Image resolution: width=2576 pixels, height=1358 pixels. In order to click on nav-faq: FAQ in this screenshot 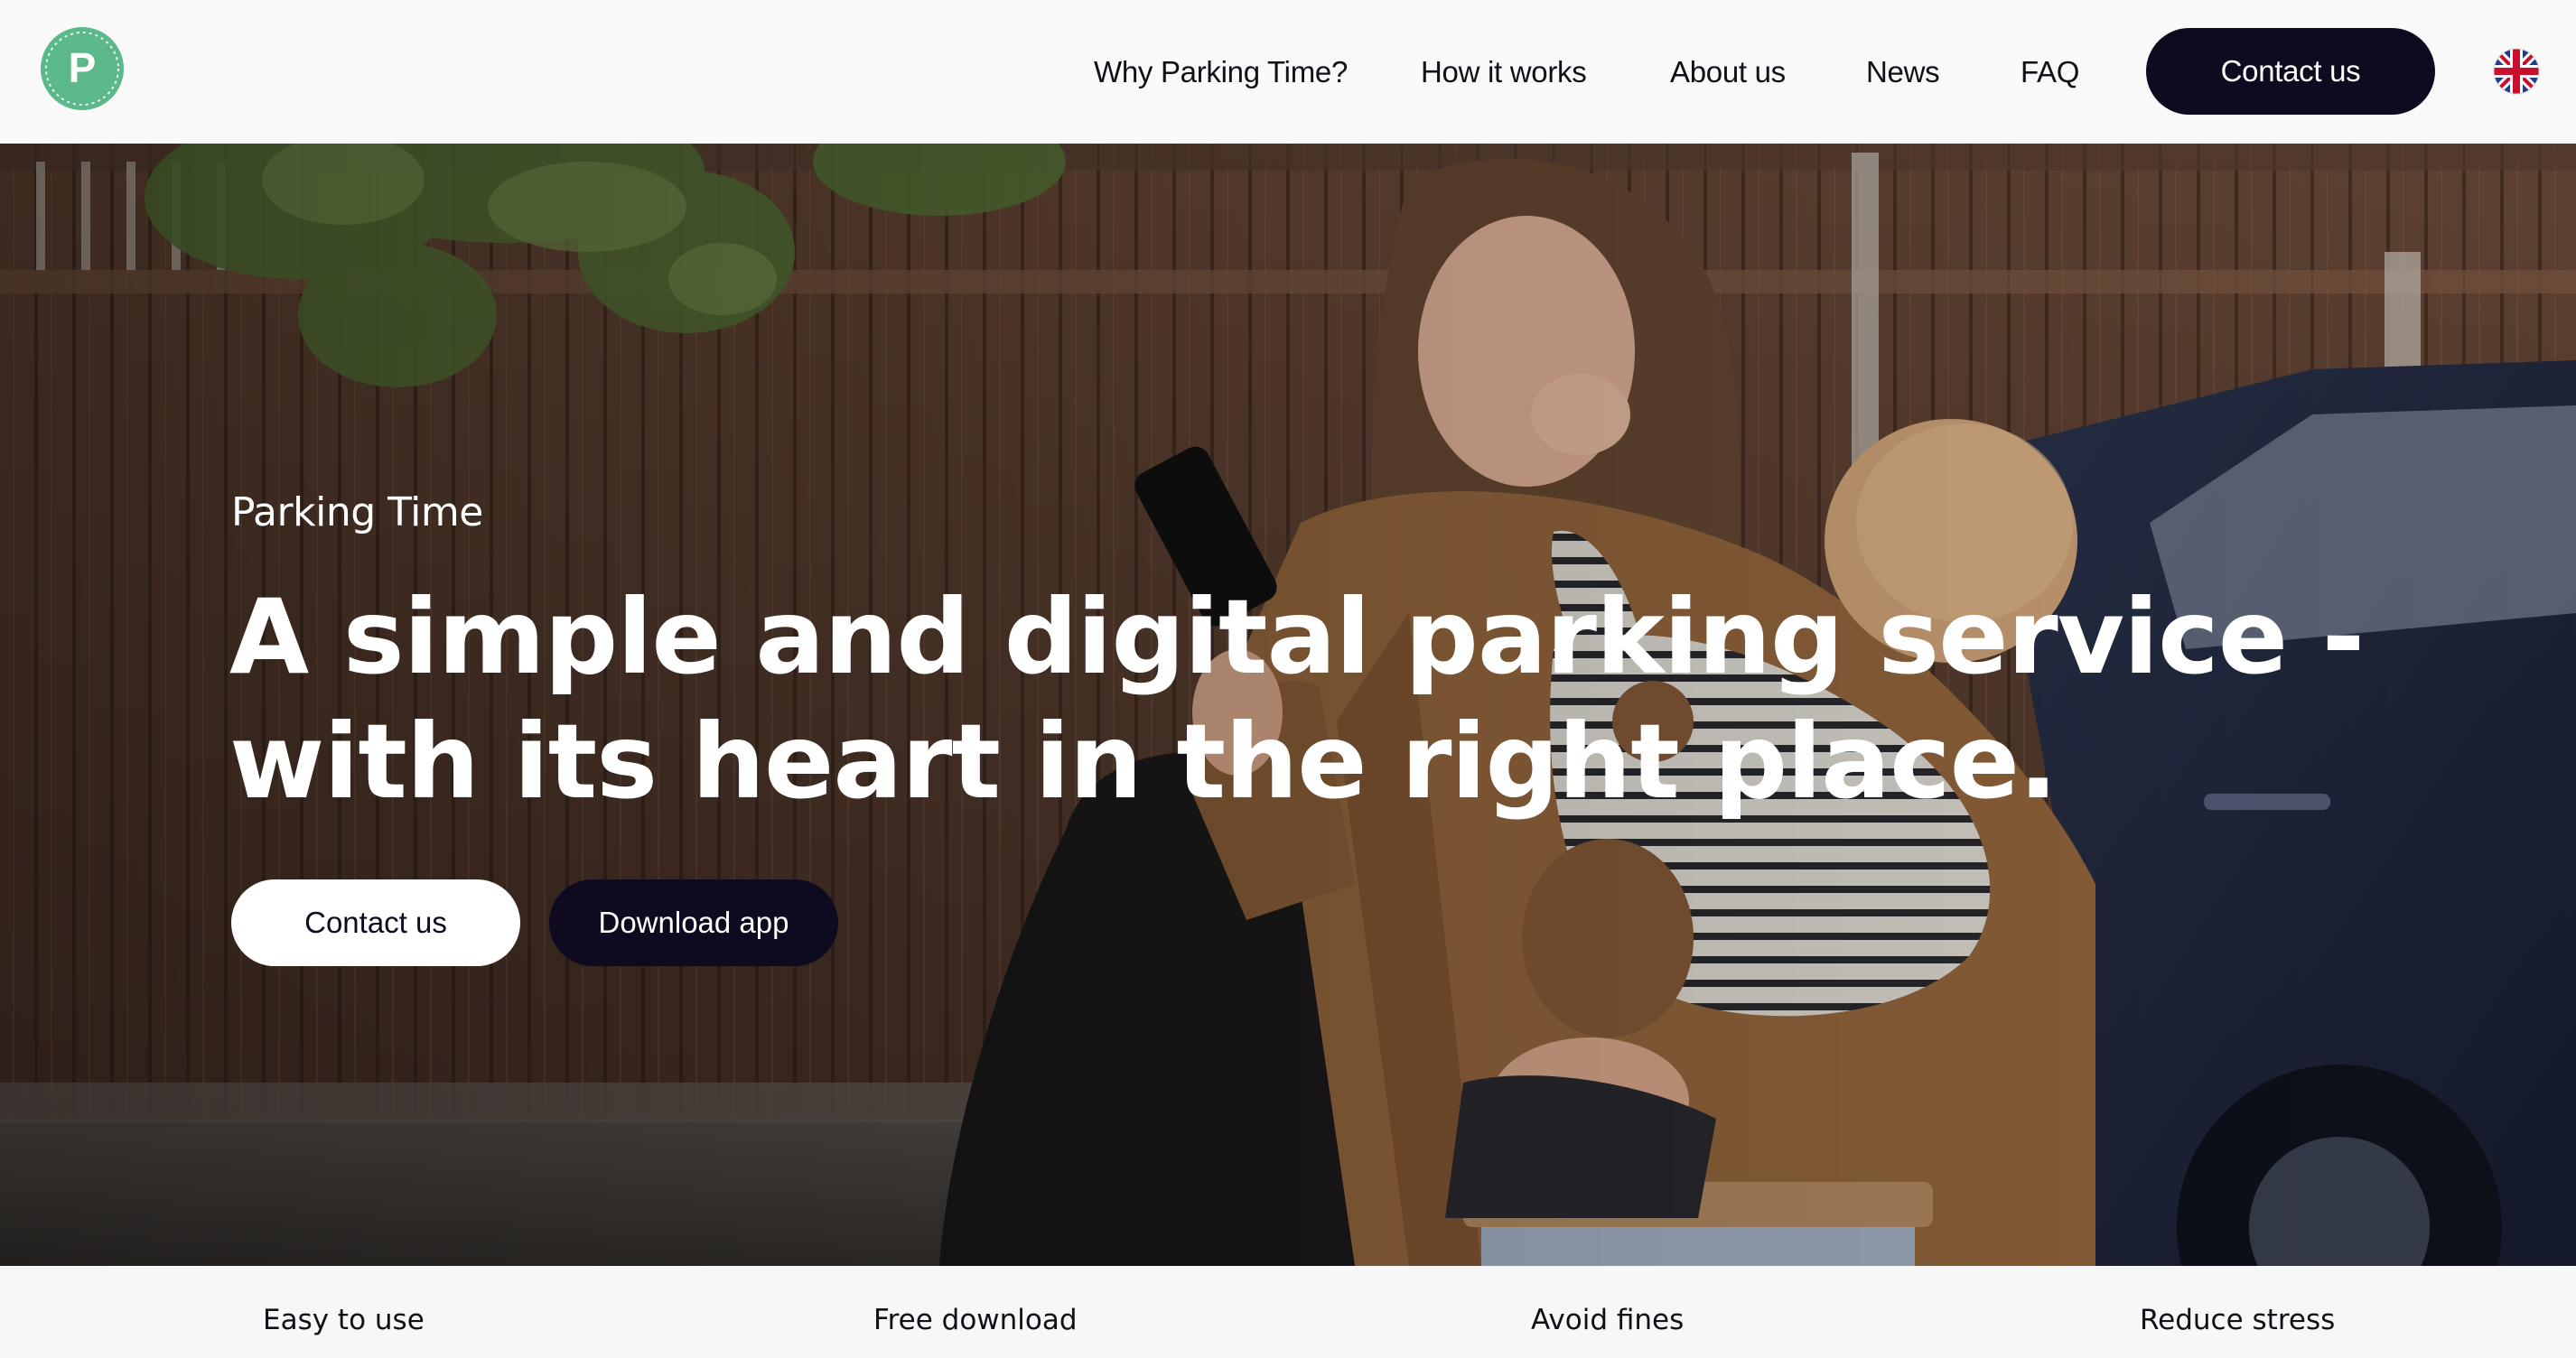, I will do `click(2050, 72)`.